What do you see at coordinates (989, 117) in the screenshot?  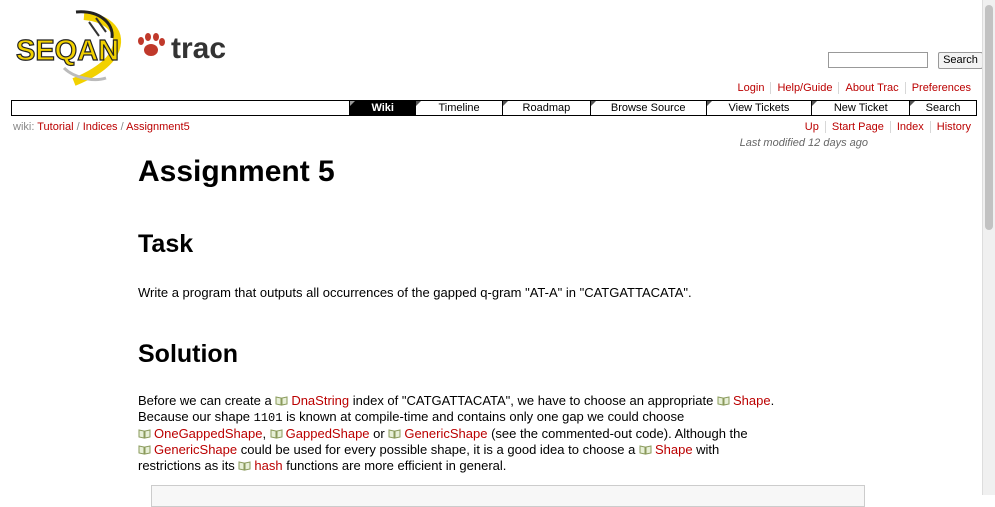 I see `scrollbar-thumb` at bounding box center [989, 117].